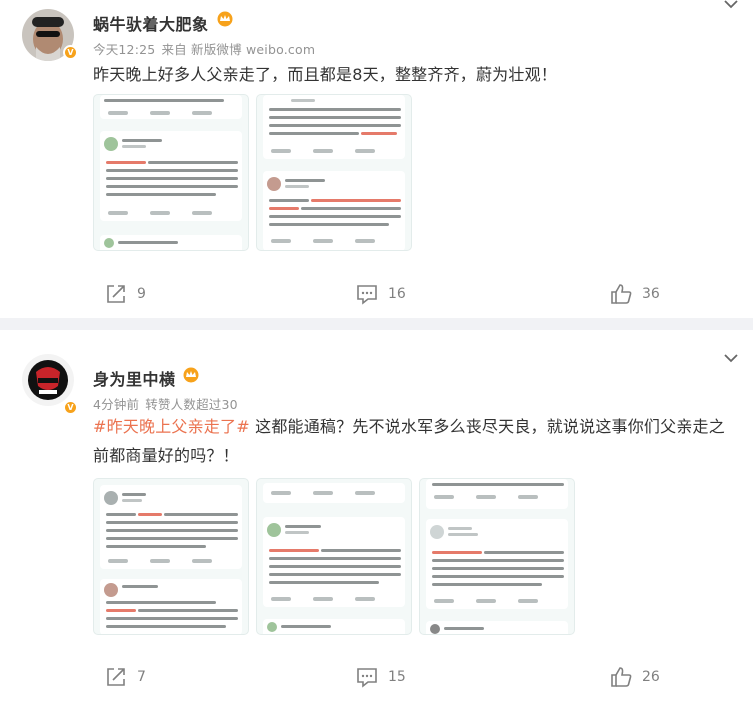 The image size is (753, 712). What do you see at coordinates (116, 404) in the screenshot?
I see `post-time: 4分钟前` at bounding box center [116, 404].